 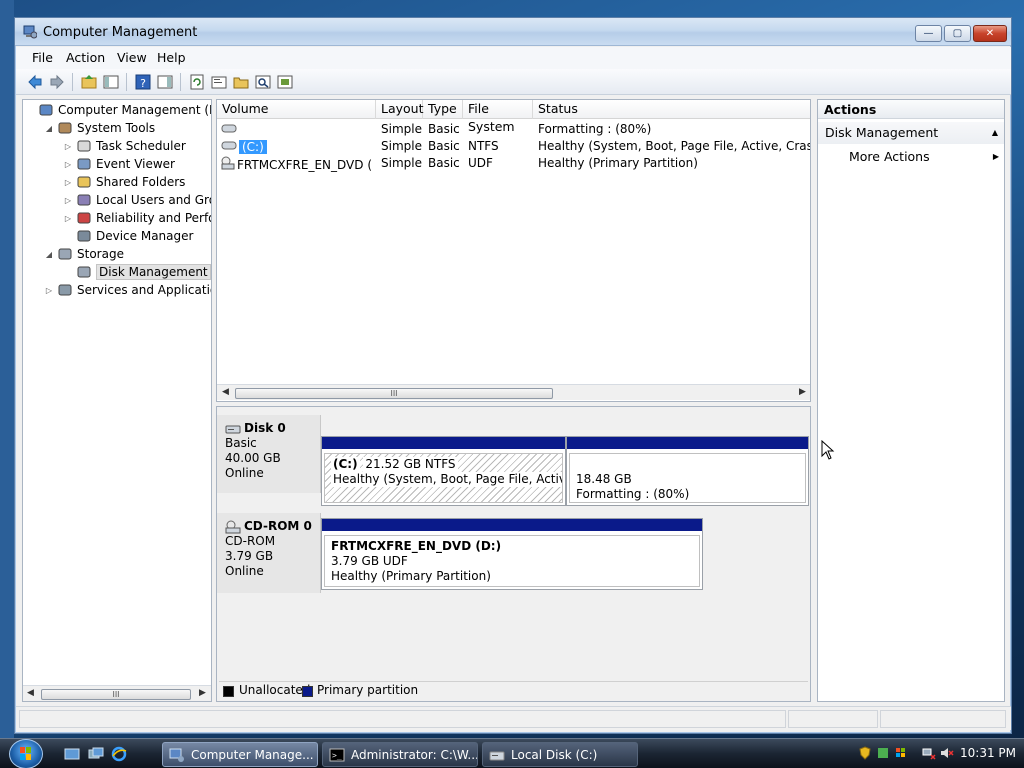 What do you see at coordinates (84, 254) in the screenshot?
I see `tree-item-storage: ◢ Storage` at bounding box center [84, 254].